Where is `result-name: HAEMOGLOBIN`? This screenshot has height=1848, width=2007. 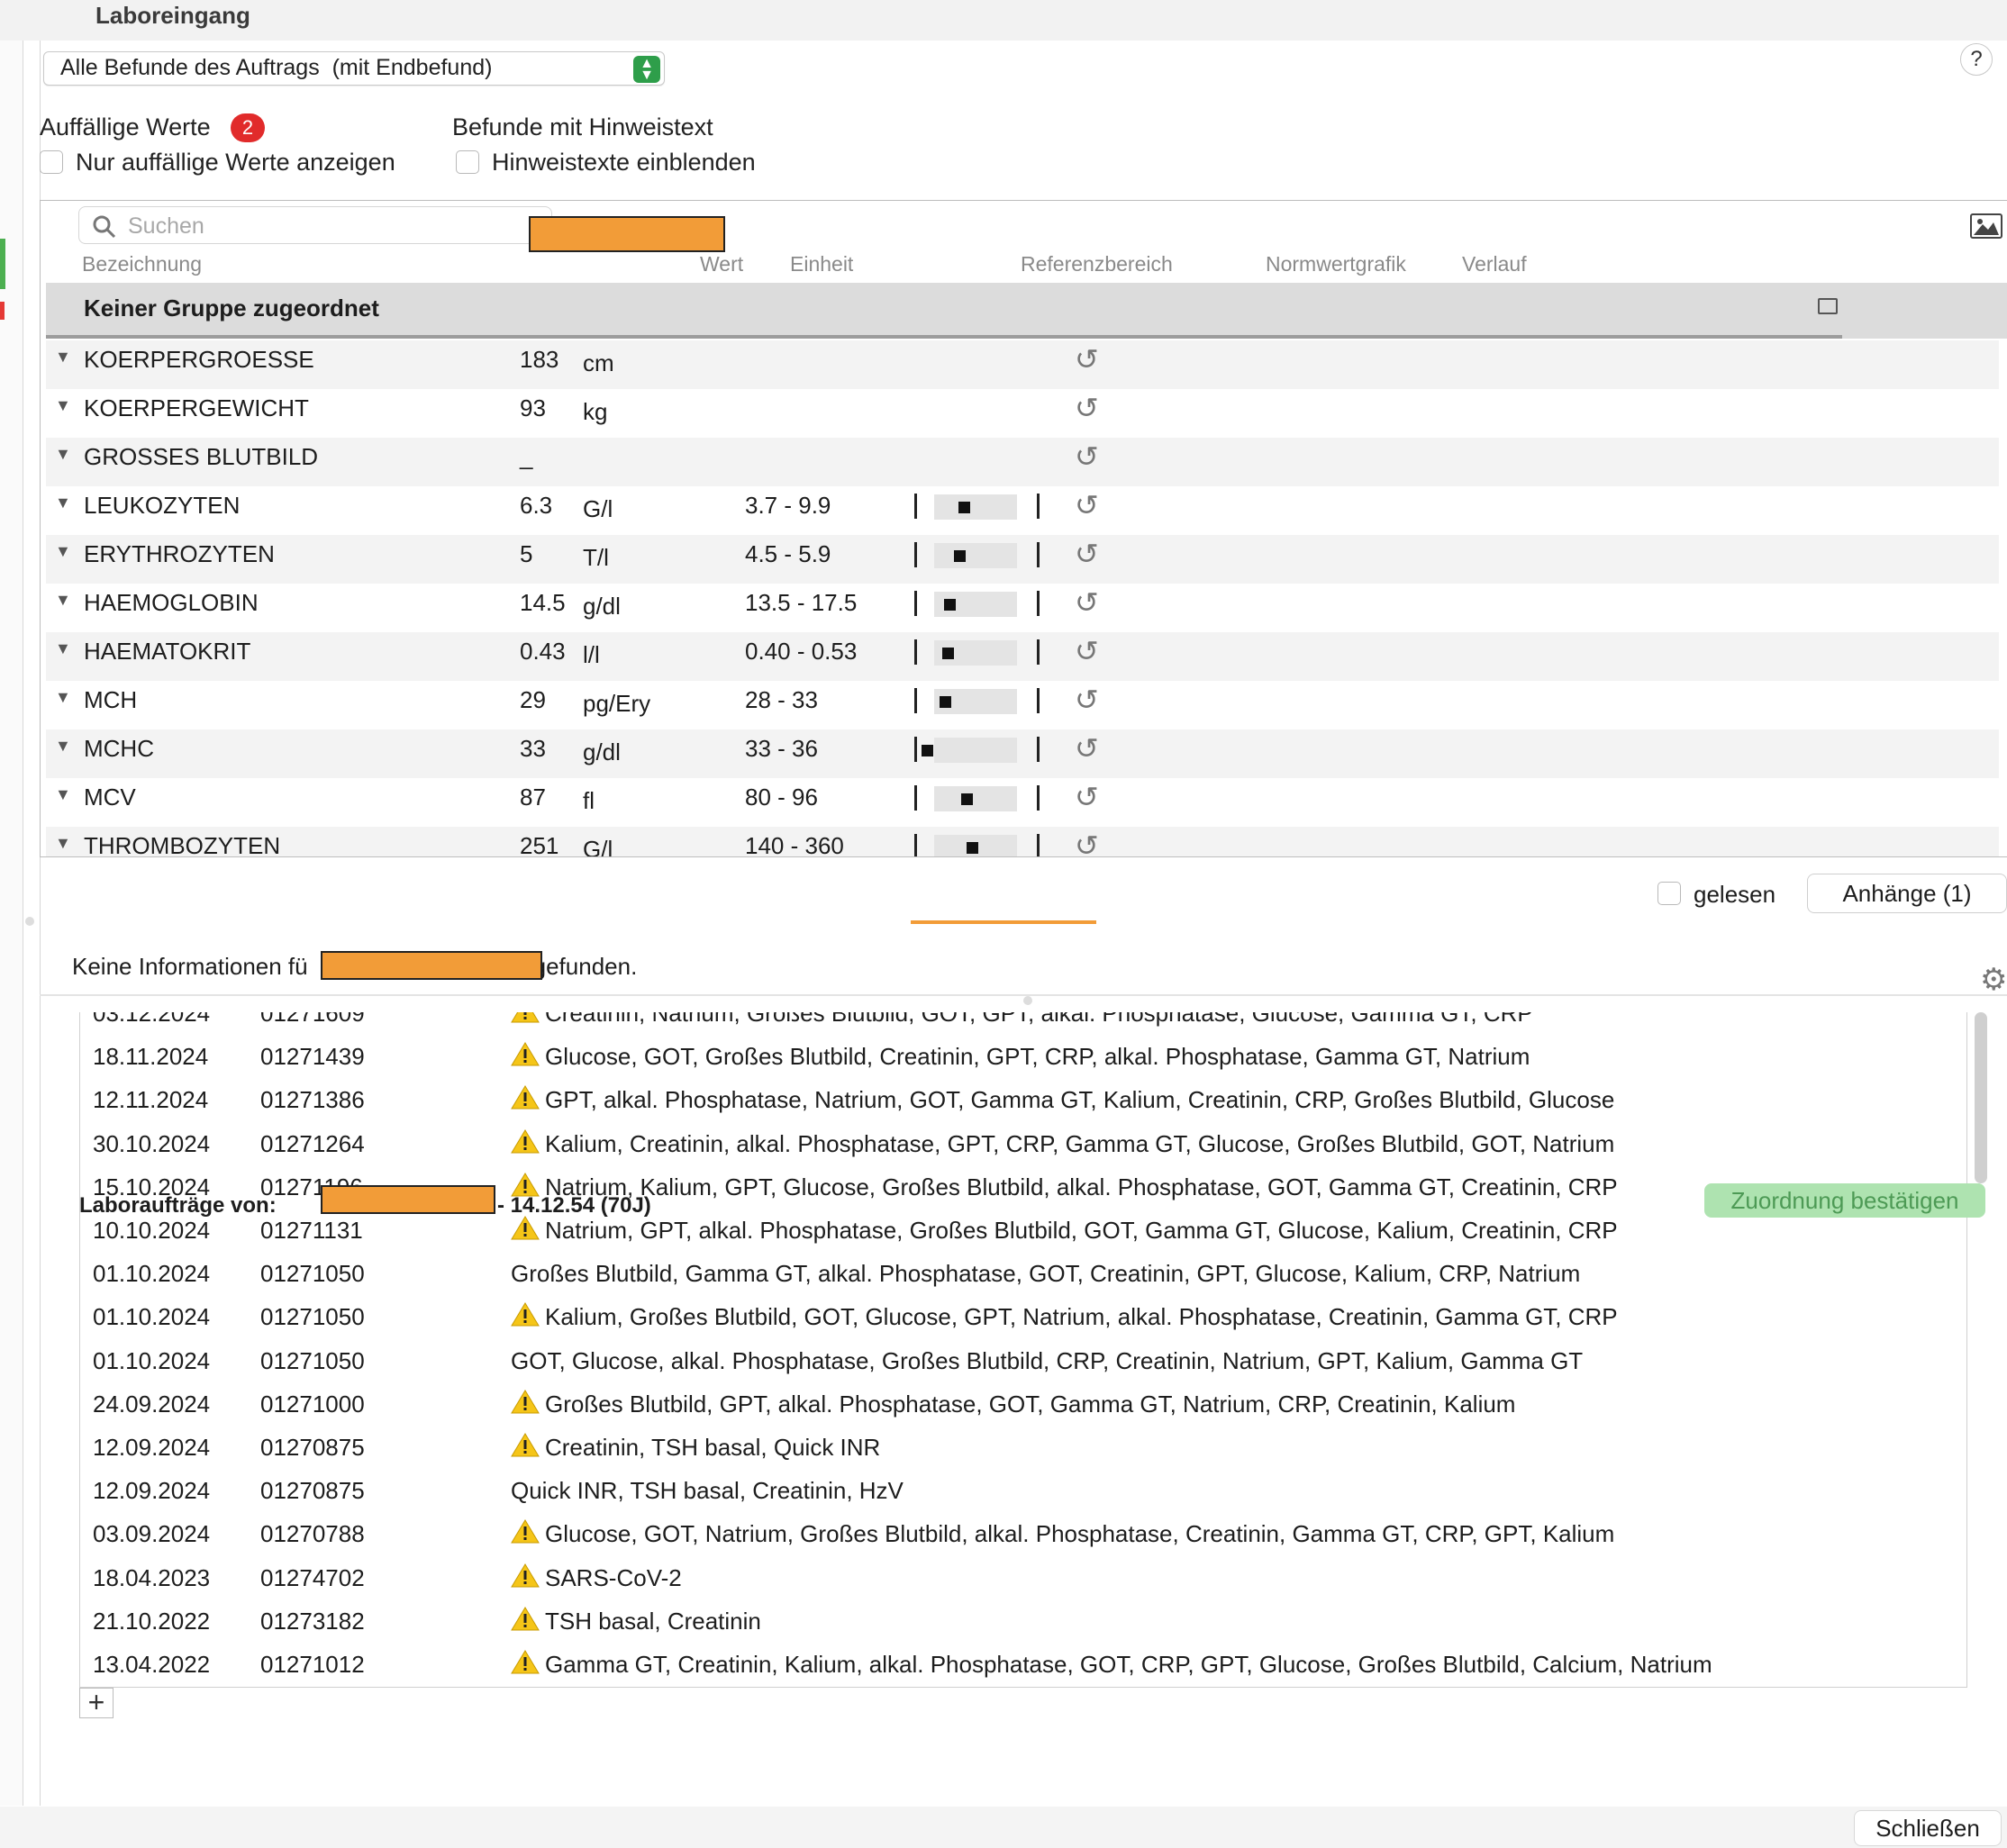
result-name: HAEMOGLOBIN is located at coordinates (171, 602).